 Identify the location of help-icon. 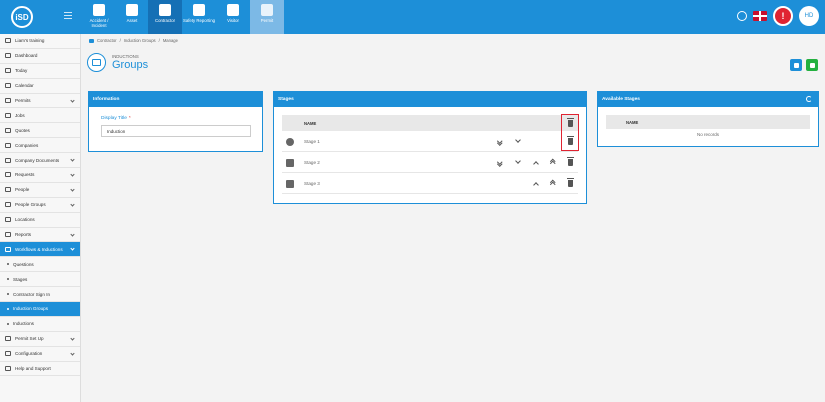
(8, 369).